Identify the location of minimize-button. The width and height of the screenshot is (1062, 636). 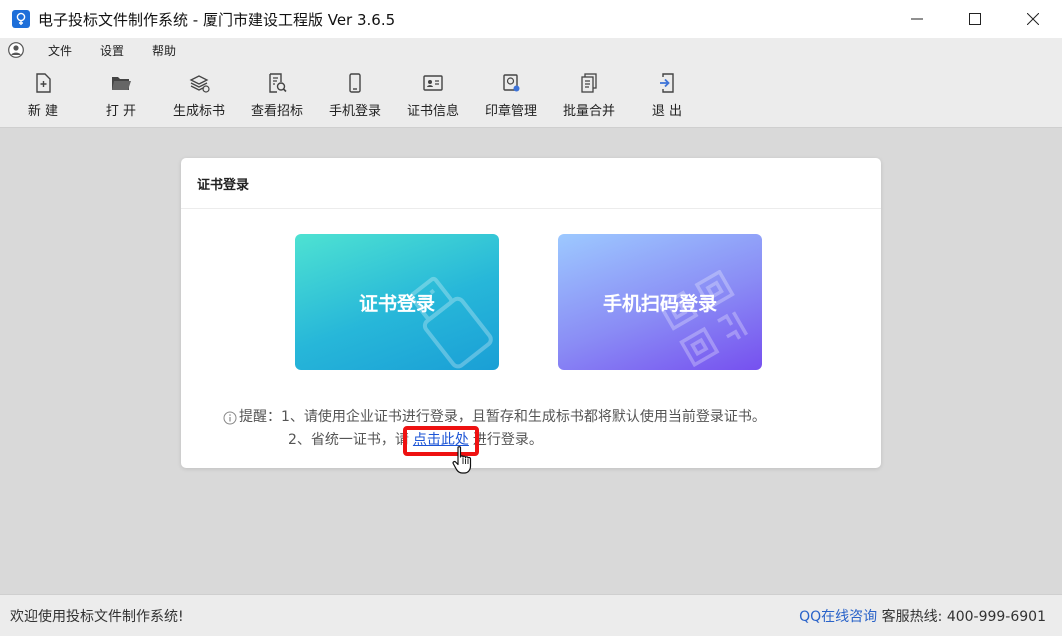
(917, 19).